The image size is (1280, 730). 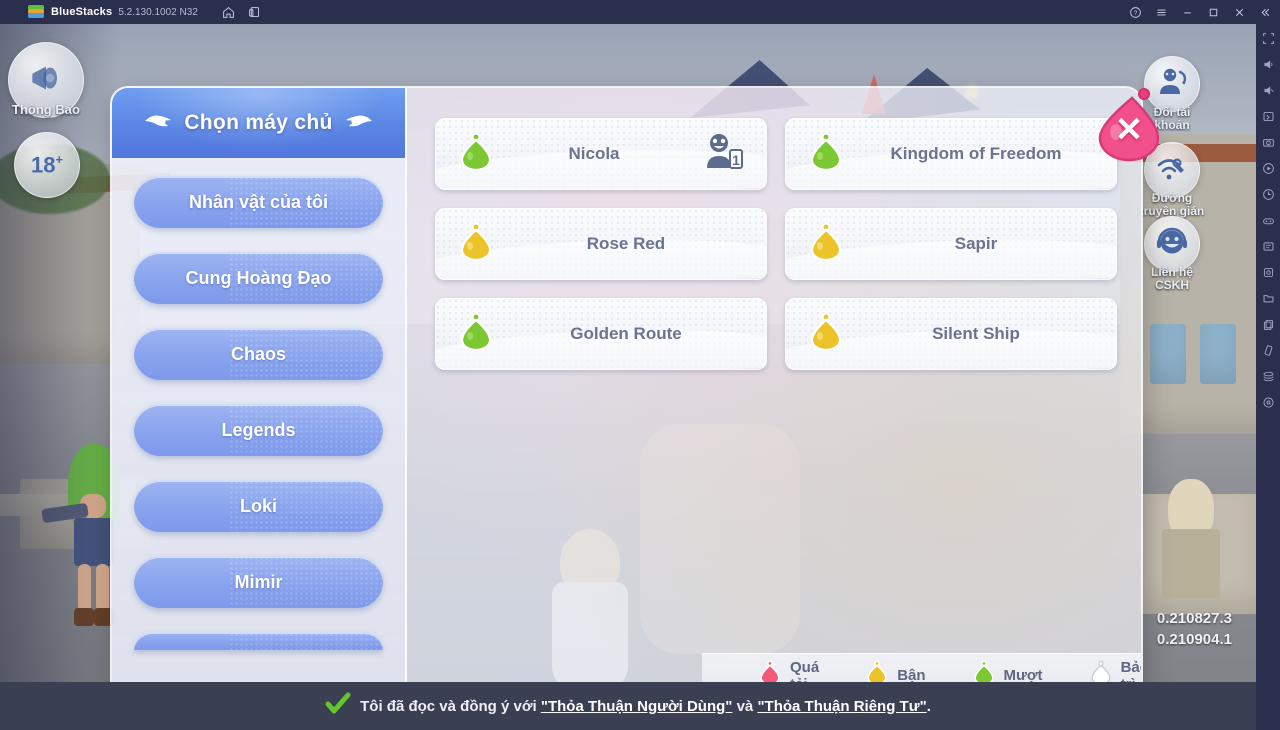 I want to click on sidebar-item-label: Nhân vật của tôi, so click(x=258, y=201).